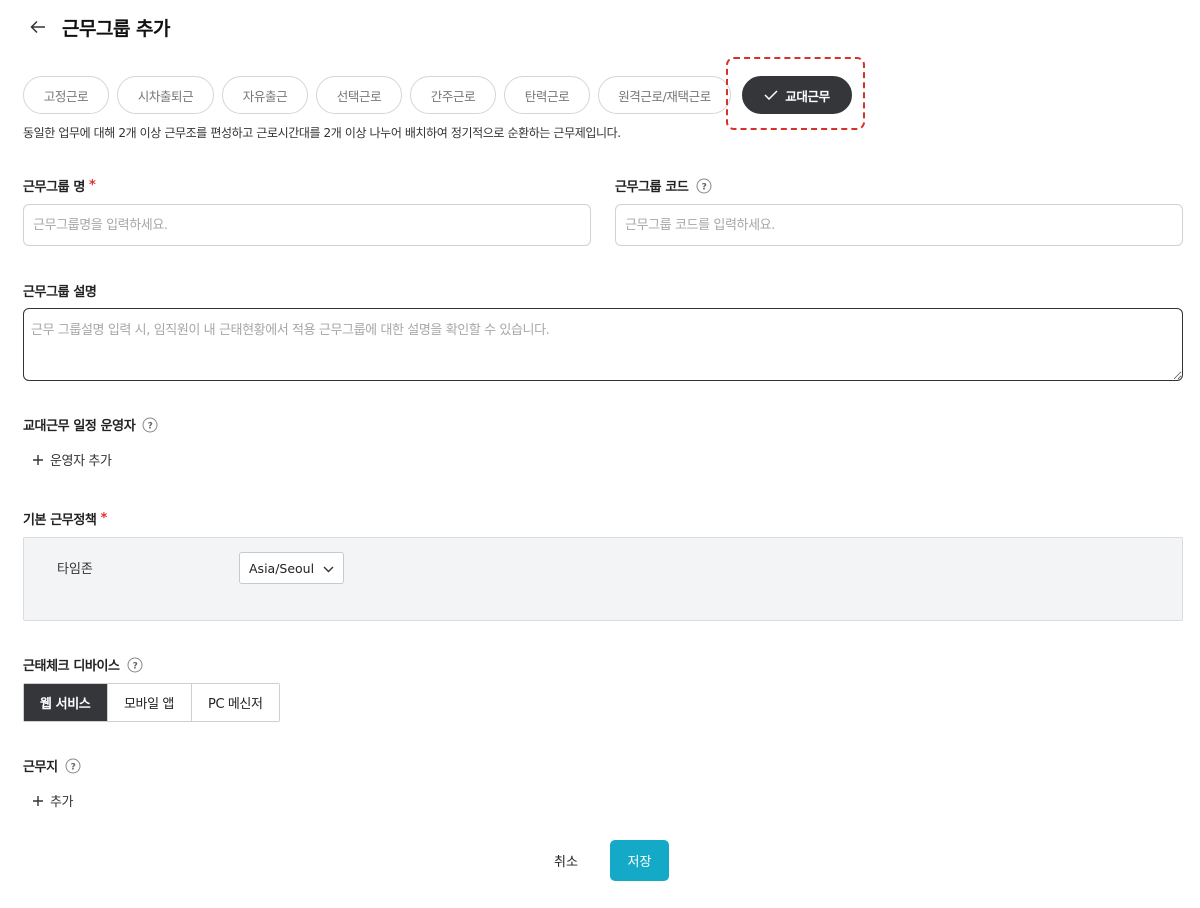  What do you see at coordinates (235, 702) in the screenshot?
I see `device-option-pc-messenger: PC 메신저` at bounding box center [235, 702].